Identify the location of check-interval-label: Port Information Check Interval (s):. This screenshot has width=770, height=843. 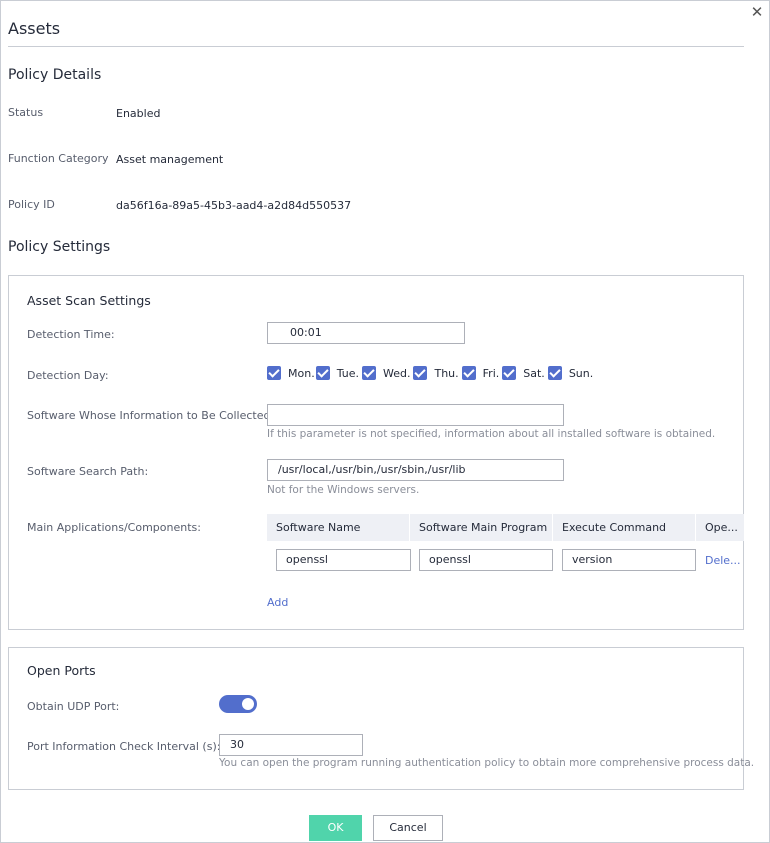
(124, 746).